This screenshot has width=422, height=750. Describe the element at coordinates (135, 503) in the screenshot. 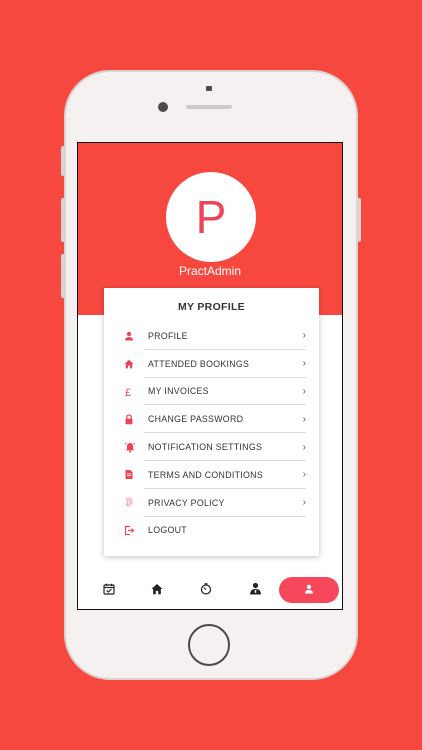

I see `fingerprint-icon` at that location.